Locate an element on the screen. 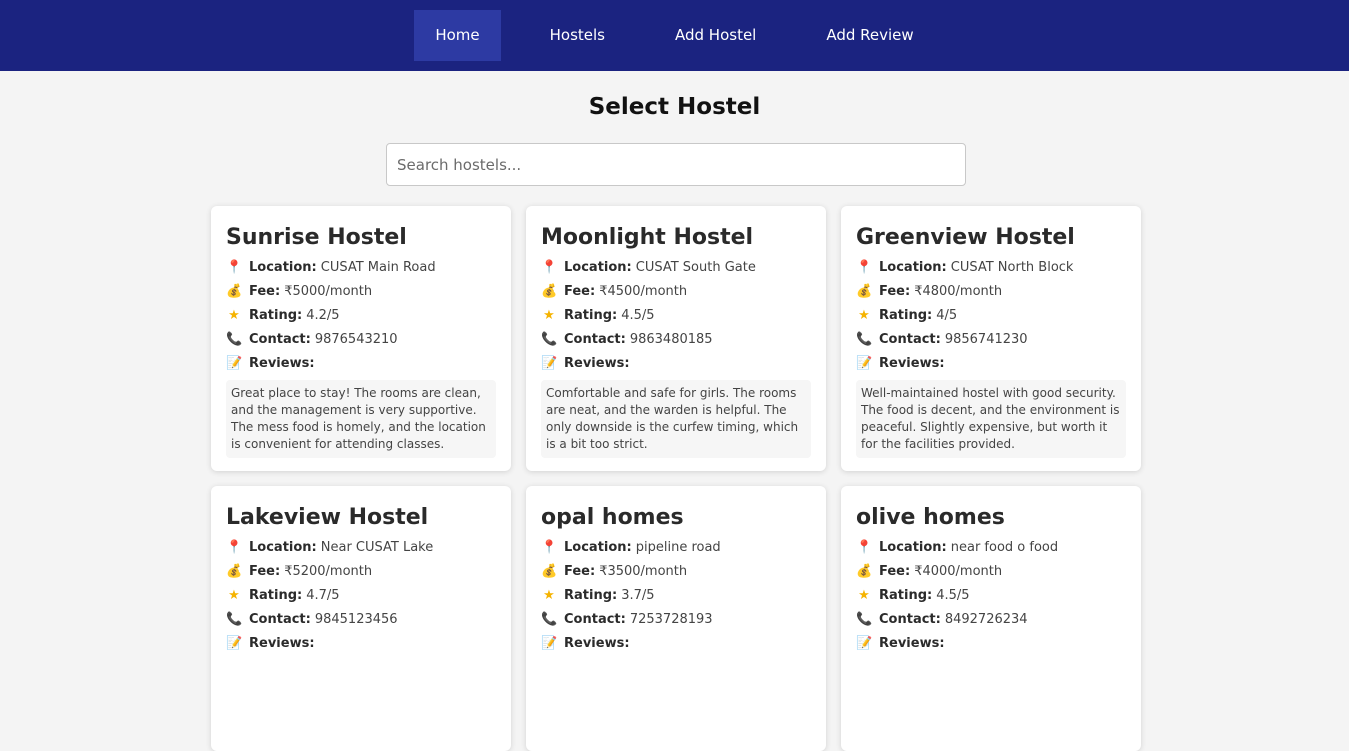 The width and height of the screenshot is (1349, 751). rating-row: ★ Rating: 4.2/5 is located at coordinates (361, 316).